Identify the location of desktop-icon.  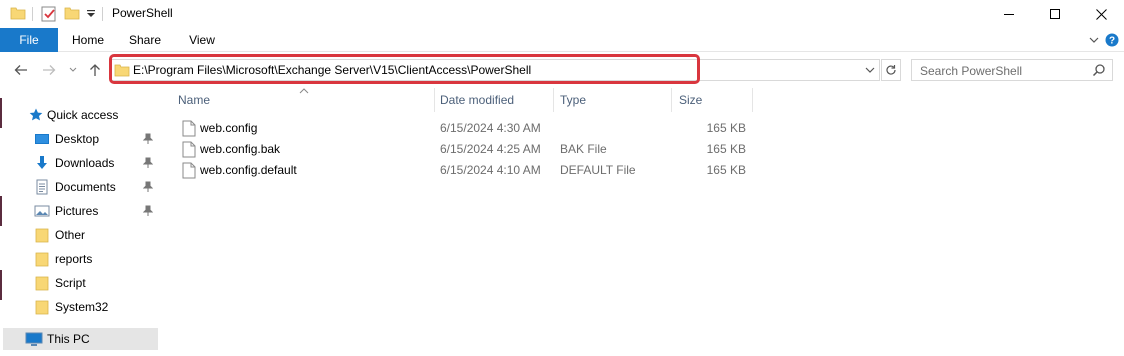
(42, 139).